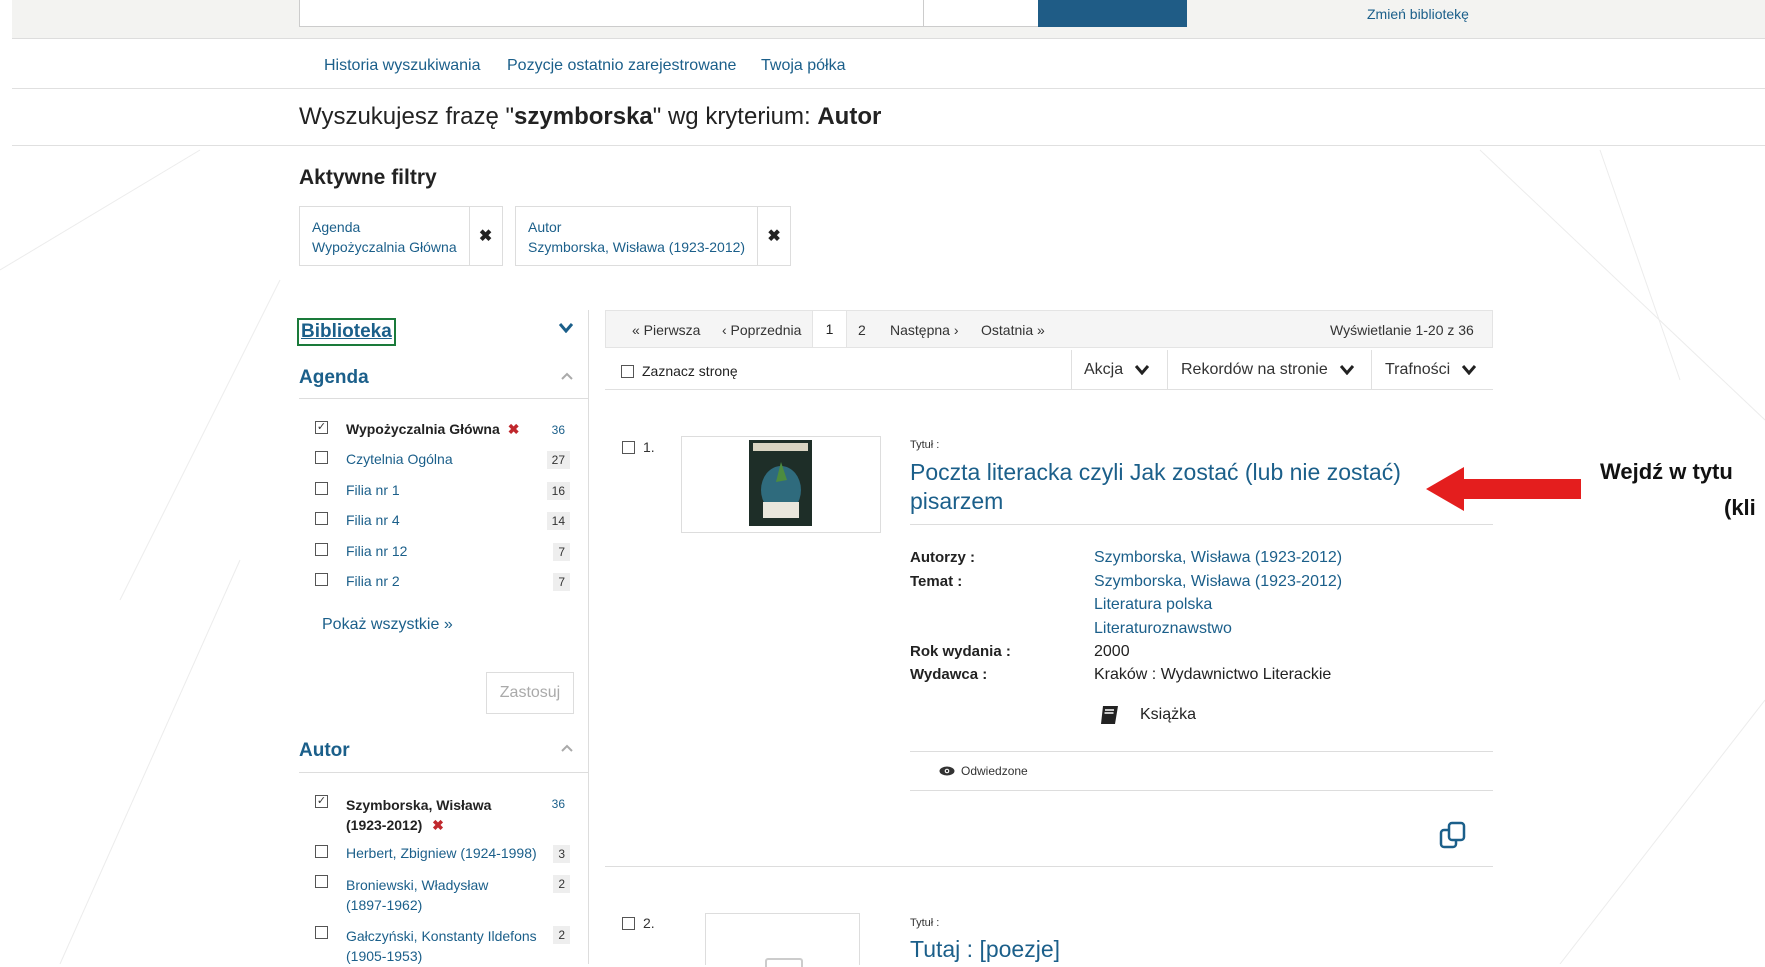 This screenshot has width=1765, height=967. I want to click on subject-link: Literatura polska, so click(1153, 605).